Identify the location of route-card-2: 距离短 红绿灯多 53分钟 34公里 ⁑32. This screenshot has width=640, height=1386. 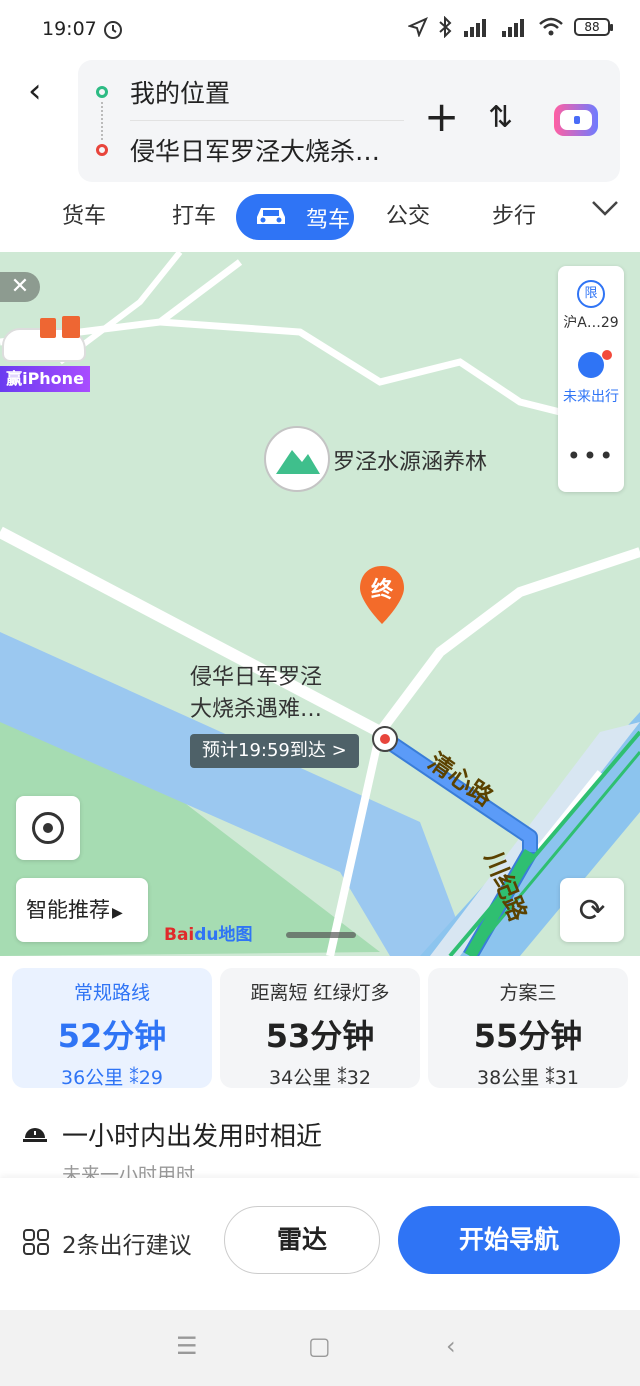
(320, 1029).